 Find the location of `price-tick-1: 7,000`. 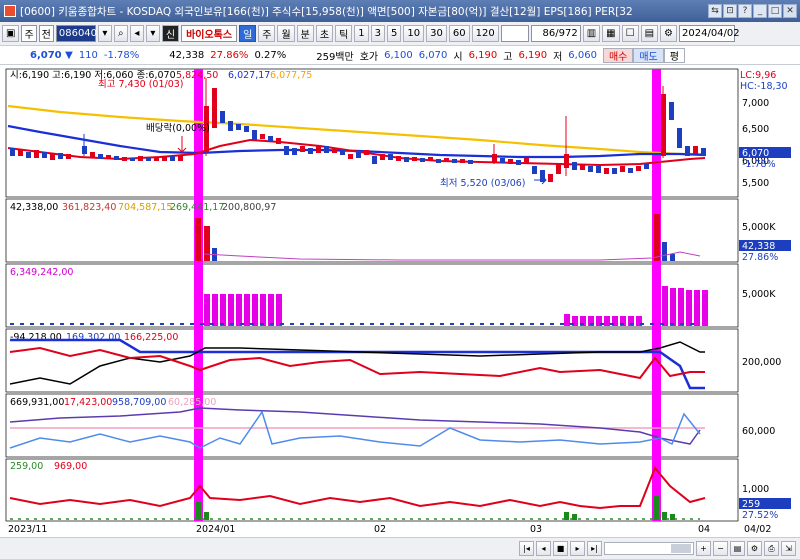

price-tick-1: 7,000 is located at coordinates (755, 103).